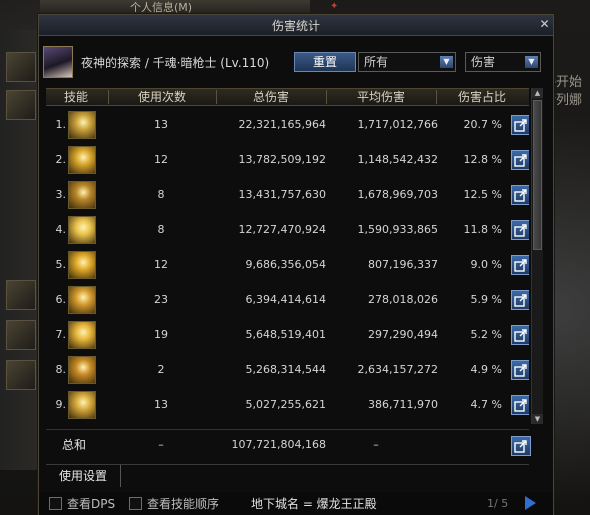  I want to click on show-skill-order-label: 查看技能顺序, so click(183, 503).